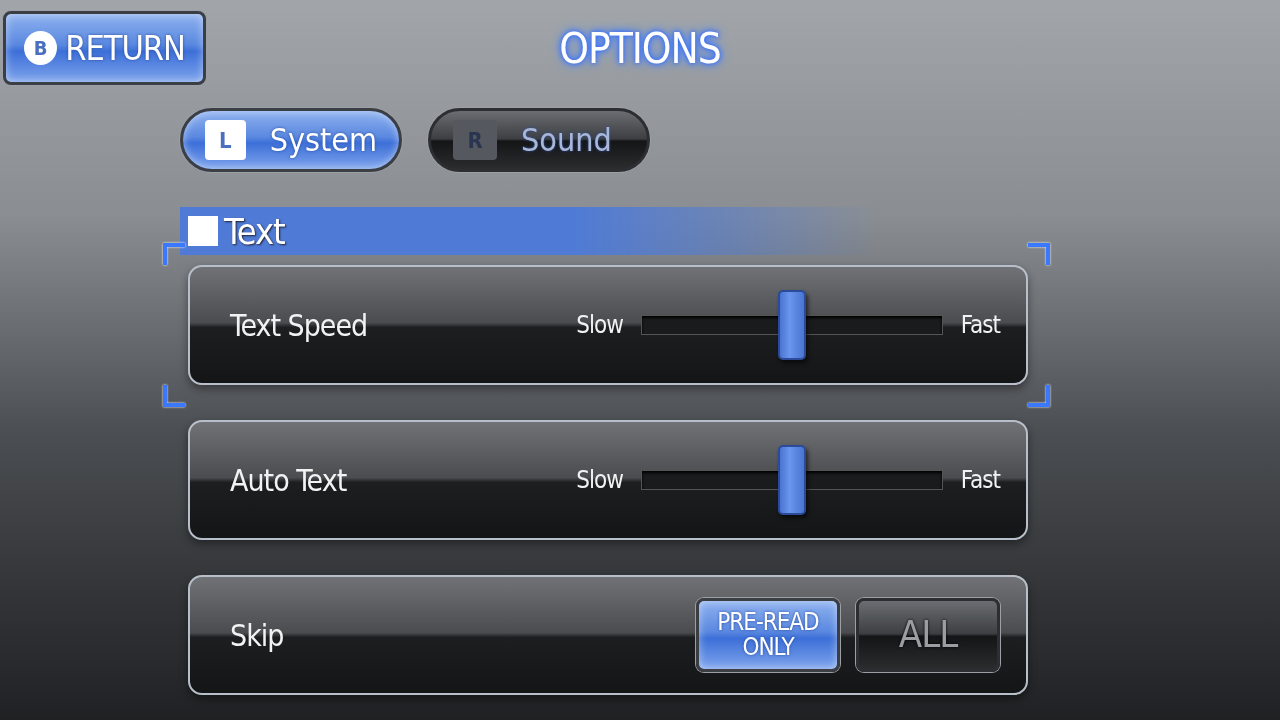 The image size is (1280, 720). What do you see at coordinates (608, 635) in the screenshot?
I see `setting-row: Skip PRE-READ ONLY ALL` at bounding box center [608, 635].